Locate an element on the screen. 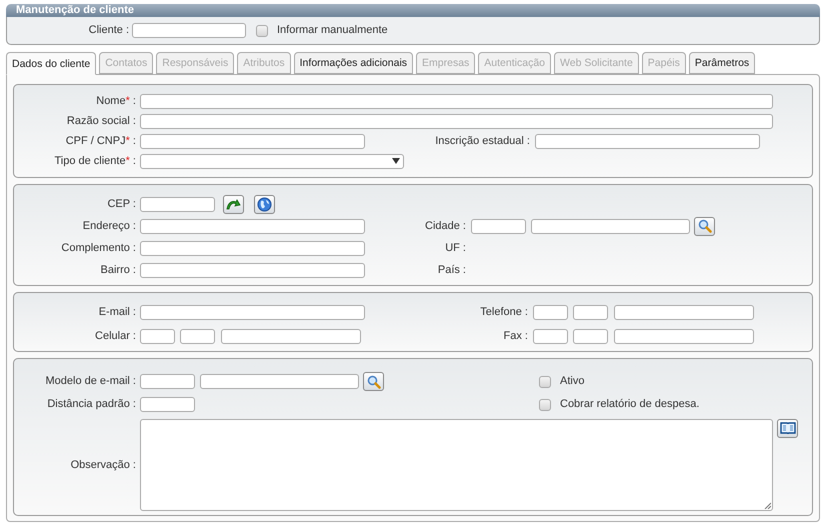 This screenshot has width=826, height=530. book-icon is located at coordinates (788, 428).